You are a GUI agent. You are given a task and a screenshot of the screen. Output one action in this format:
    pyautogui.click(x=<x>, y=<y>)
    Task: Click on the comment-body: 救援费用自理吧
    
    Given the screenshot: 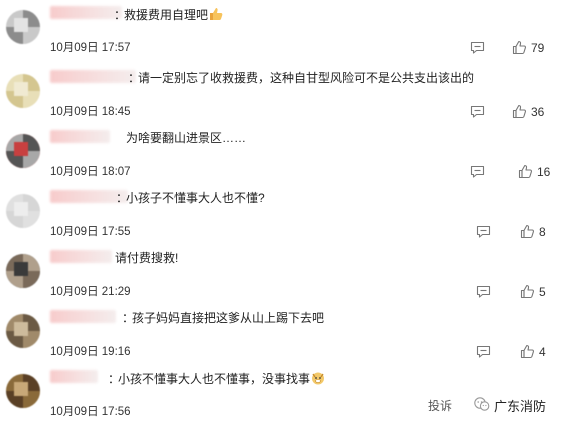 What is the action you would take?
    pyautogui.click(x=166, y=15)
    